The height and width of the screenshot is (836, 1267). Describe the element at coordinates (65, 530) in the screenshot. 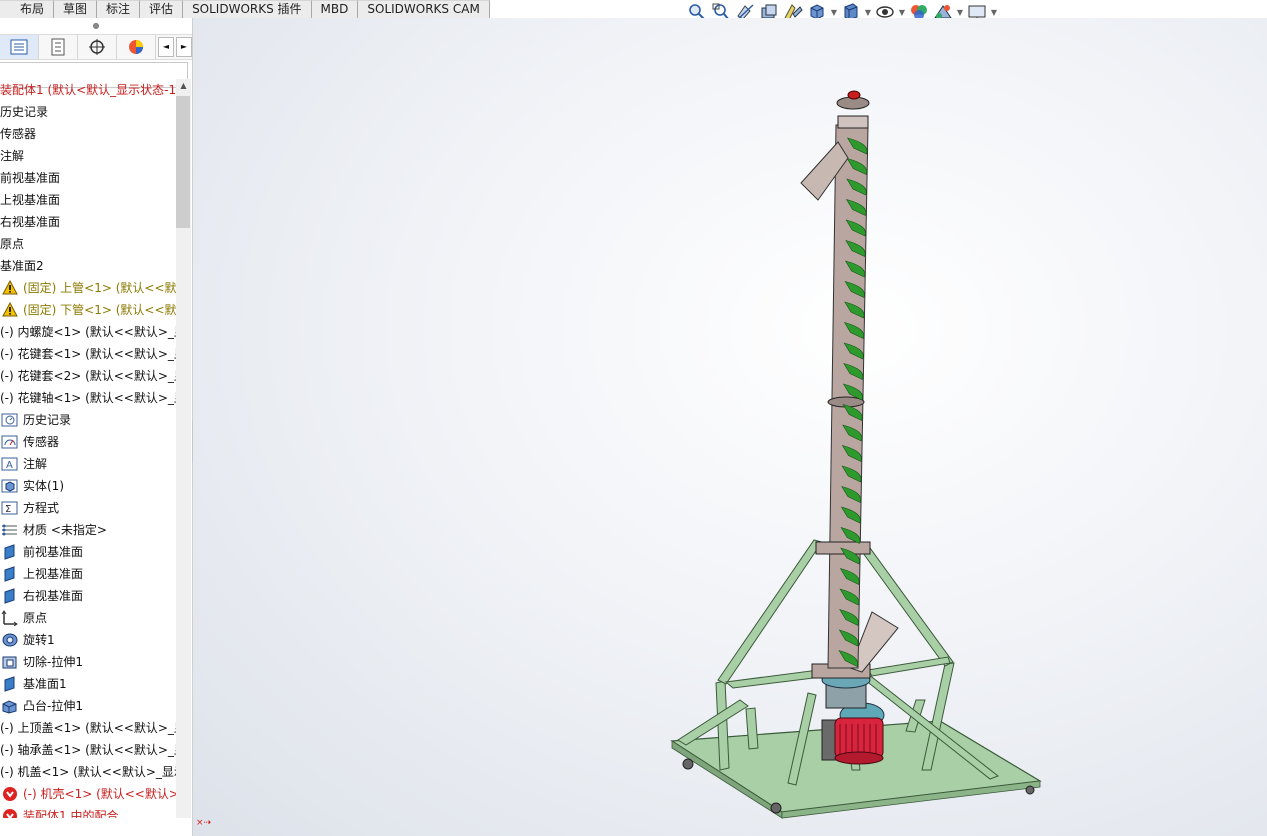

I see `tree-item-label: 材质 <未指定>` at that location.